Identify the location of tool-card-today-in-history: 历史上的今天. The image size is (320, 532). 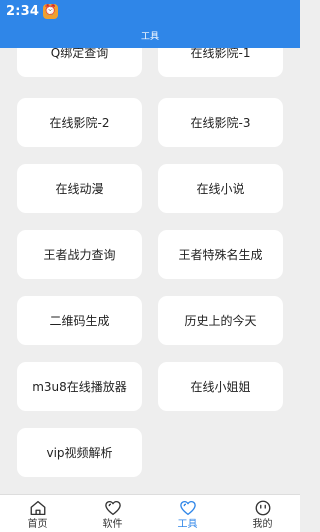
(220, 320).